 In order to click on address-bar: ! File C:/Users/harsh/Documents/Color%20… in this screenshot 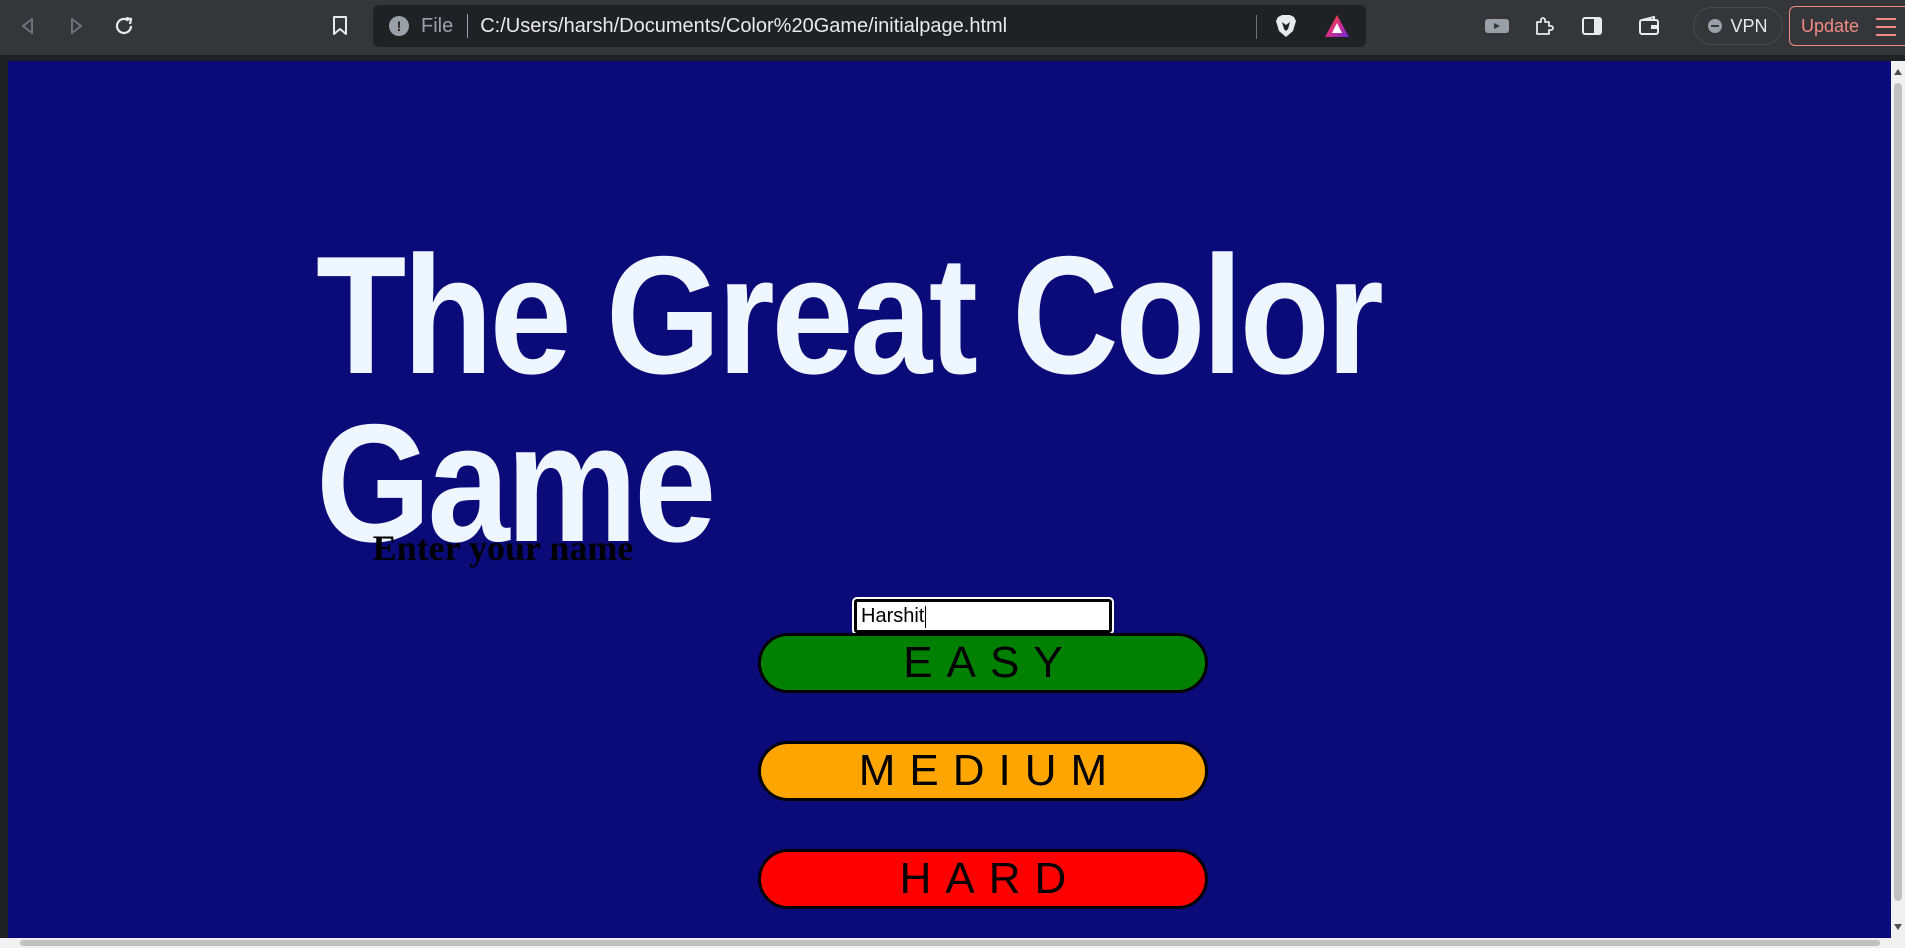, I will do `click(869, 26)`.